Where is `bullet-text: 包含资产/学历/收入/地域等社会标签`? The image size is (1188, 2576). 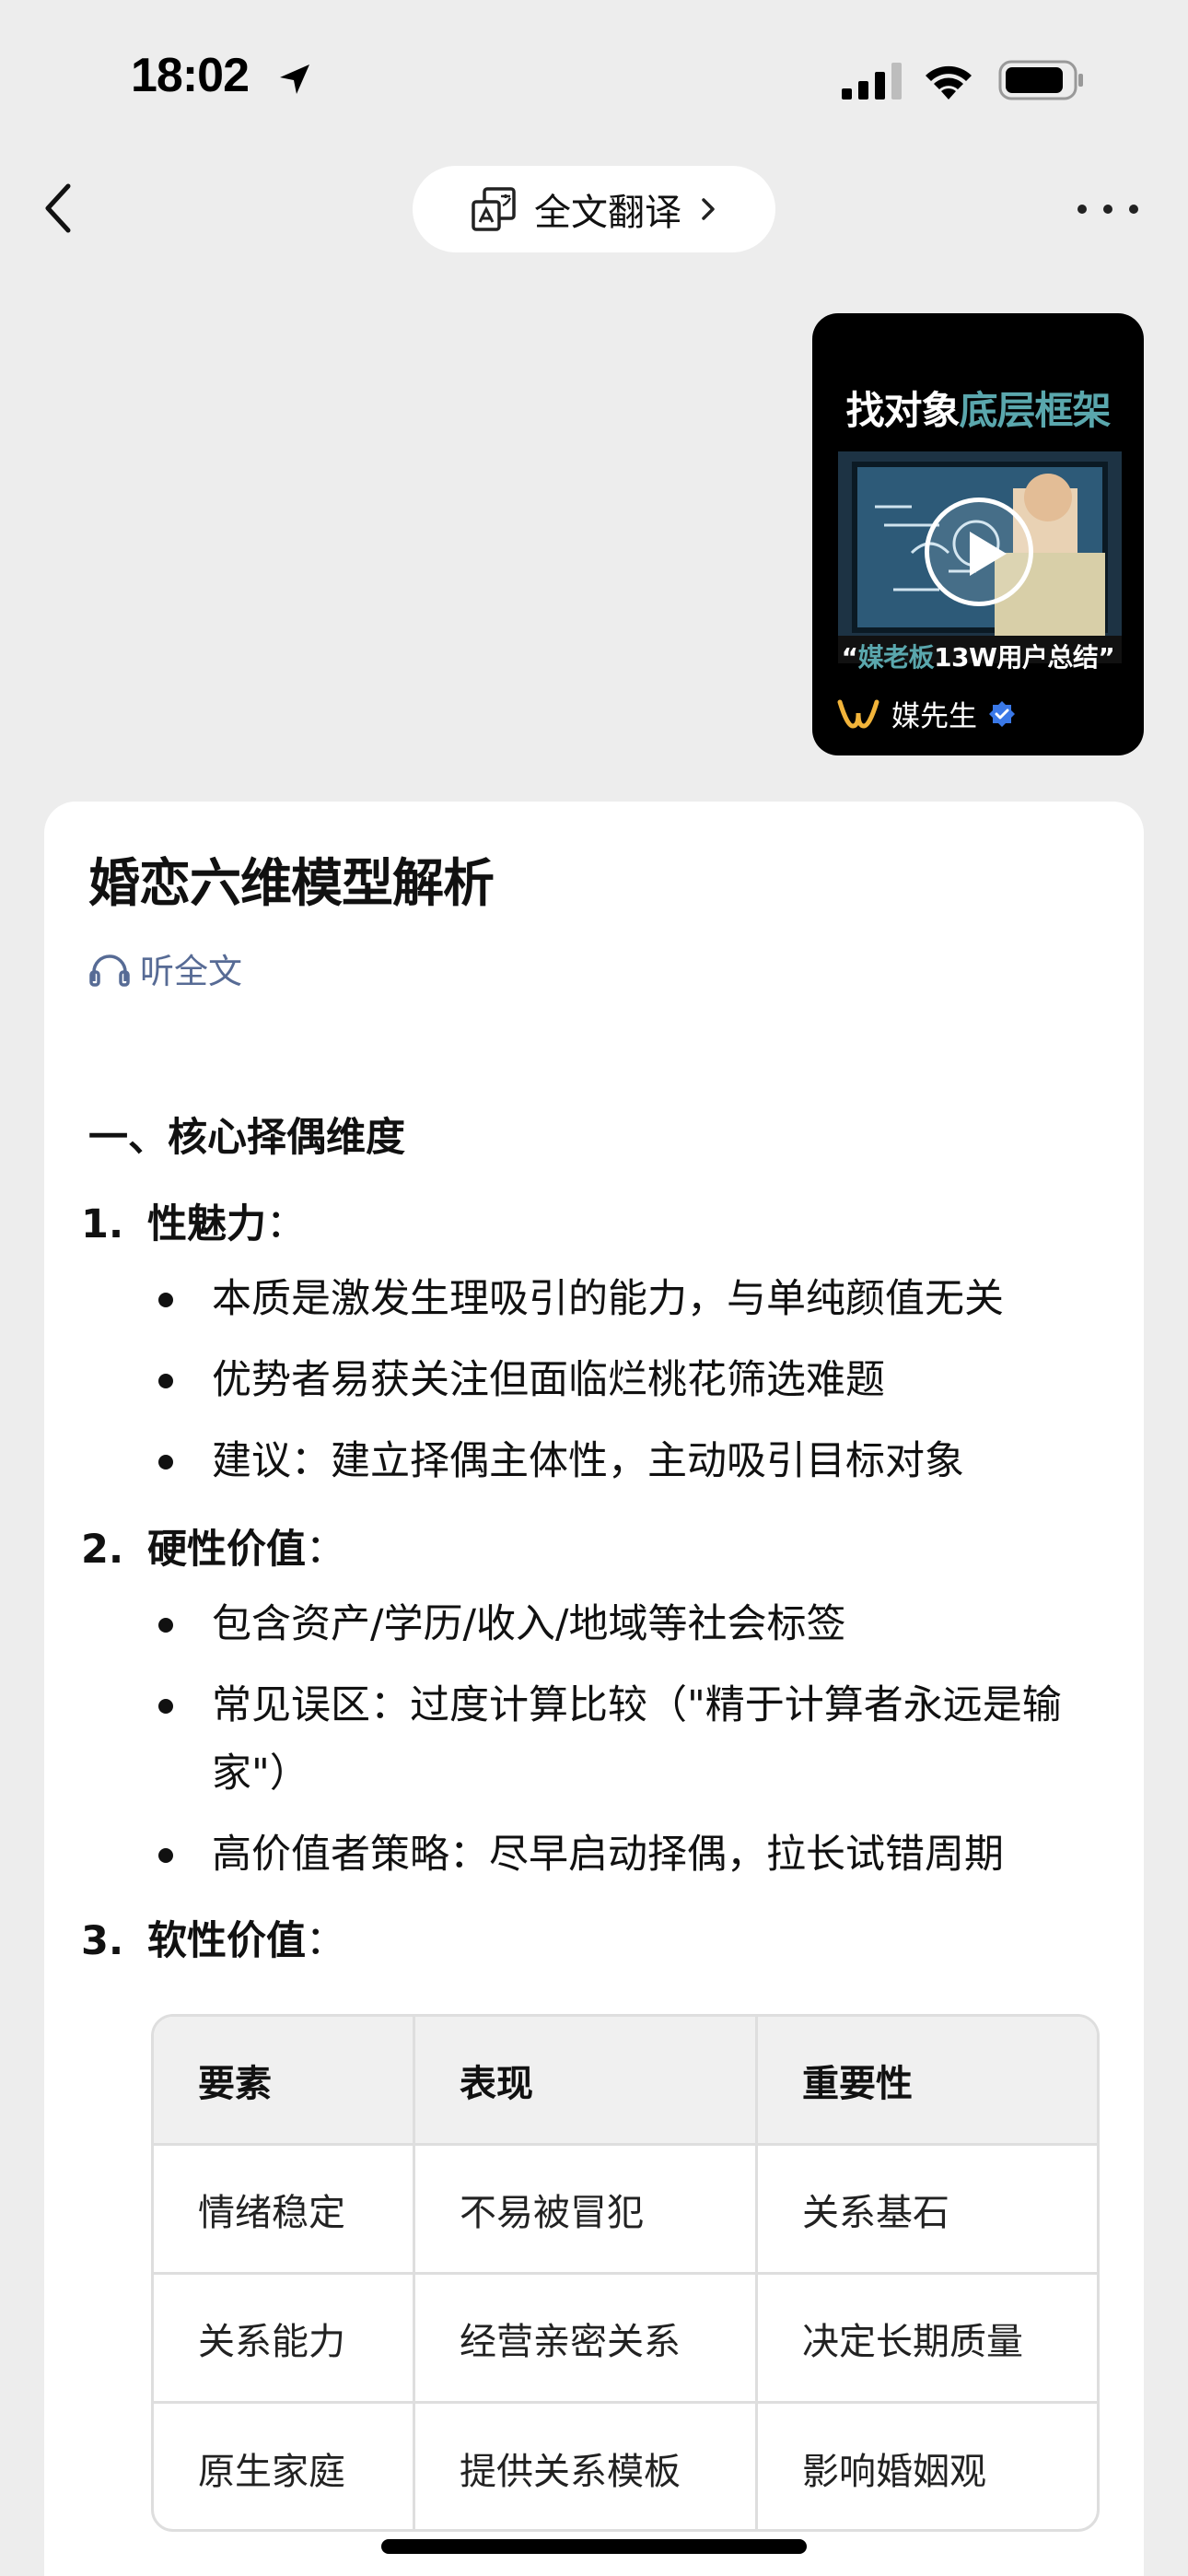 bullet-text: 包含资产/学历/收入/地域等社会标签 is located at coordinates (529, 1624).